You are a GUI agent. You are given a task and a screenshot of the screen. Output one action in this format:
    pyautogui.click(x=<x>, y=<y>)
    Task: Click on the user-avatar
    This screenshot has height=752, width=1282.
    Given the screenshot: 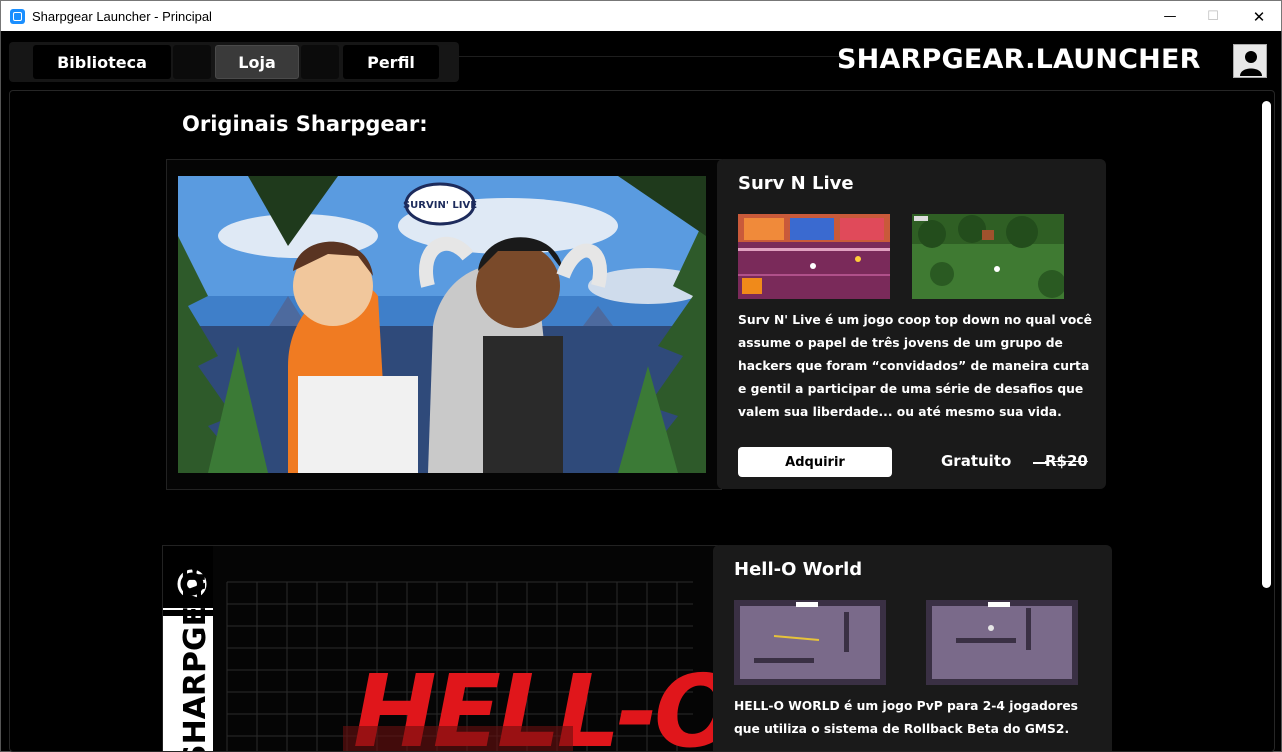 What is the action you would take?
    pyautogui.click(x=1250, y=61)
    